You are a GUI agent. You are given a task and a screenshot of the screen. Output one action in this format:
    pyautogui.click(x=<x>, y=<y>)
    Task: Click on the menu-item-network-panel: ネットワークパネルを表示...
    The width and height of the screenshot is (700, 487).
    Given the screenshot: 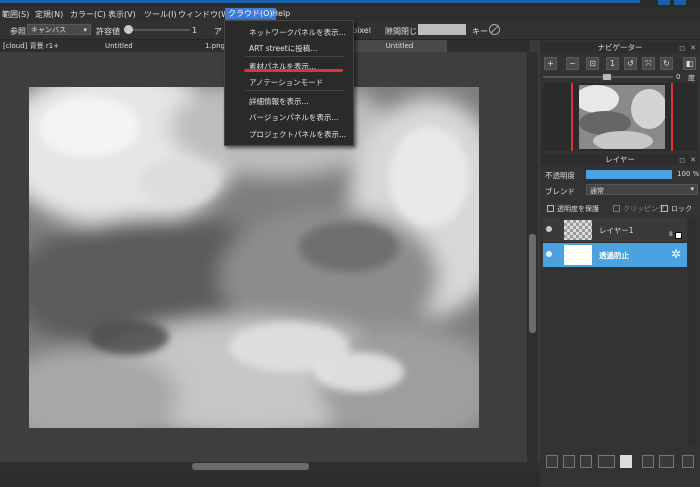 What is the action you would take?
    pyautogui.click(x=297, y=32)
    